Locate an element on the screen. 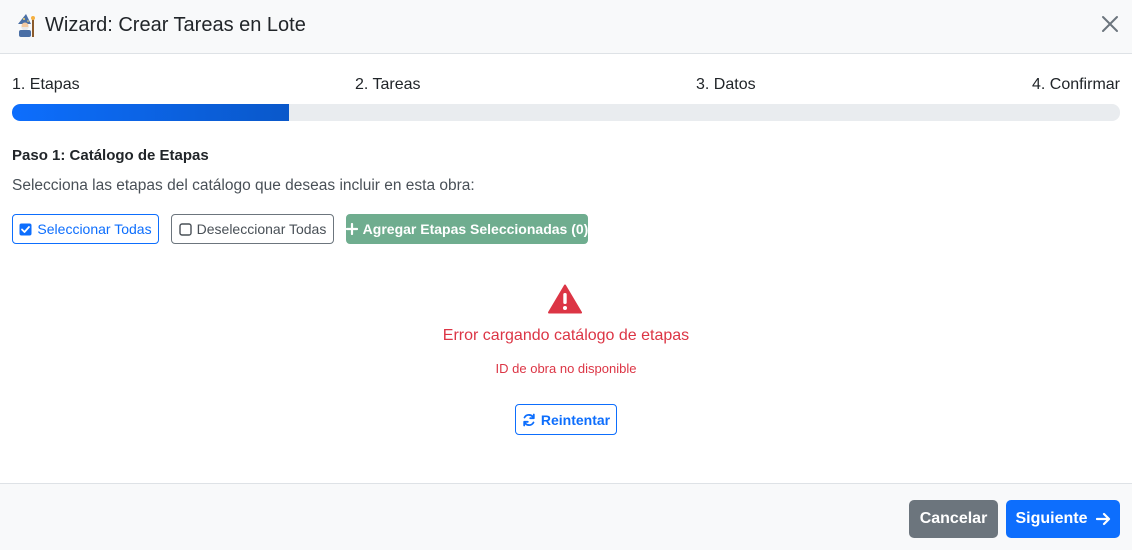 This screenshot has width=1132, height=550. step-label-confirmar: 4. Confirmar is located at coordinates (1075, 84).